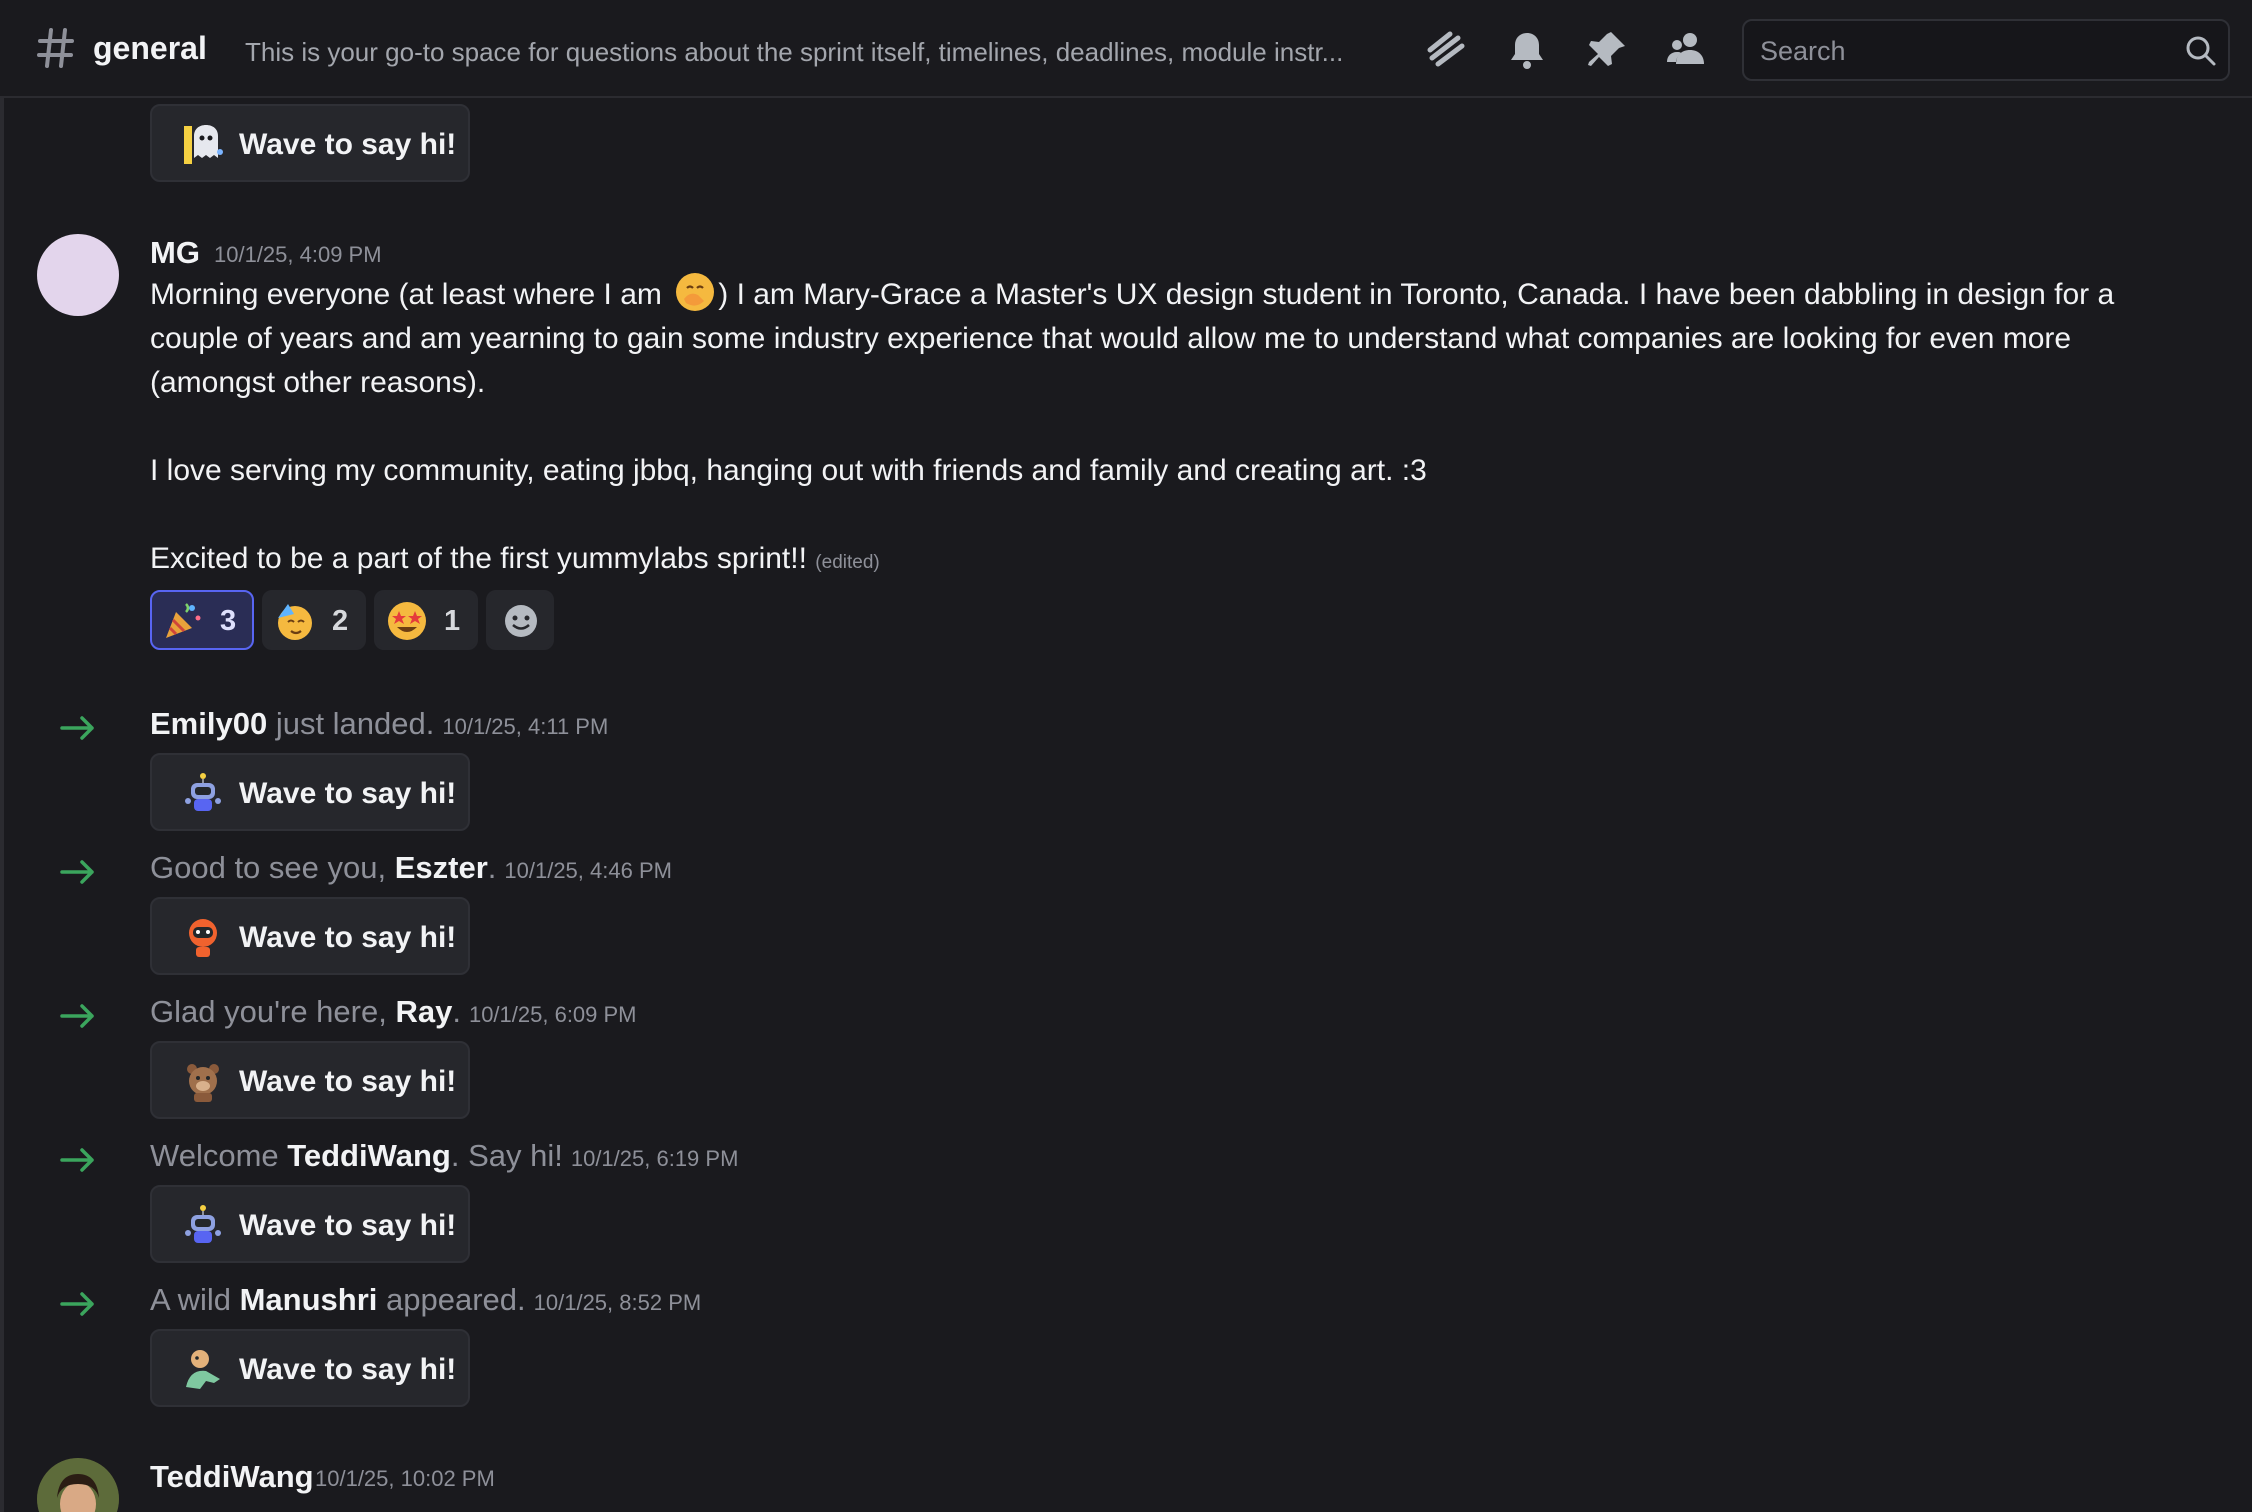 The width and height of the screenshot is (2252, 1512). What do you see at coordinates (309, 1299) in the screenshot?
I see `join-username: Manushri` at bounding box center [309, 1299].